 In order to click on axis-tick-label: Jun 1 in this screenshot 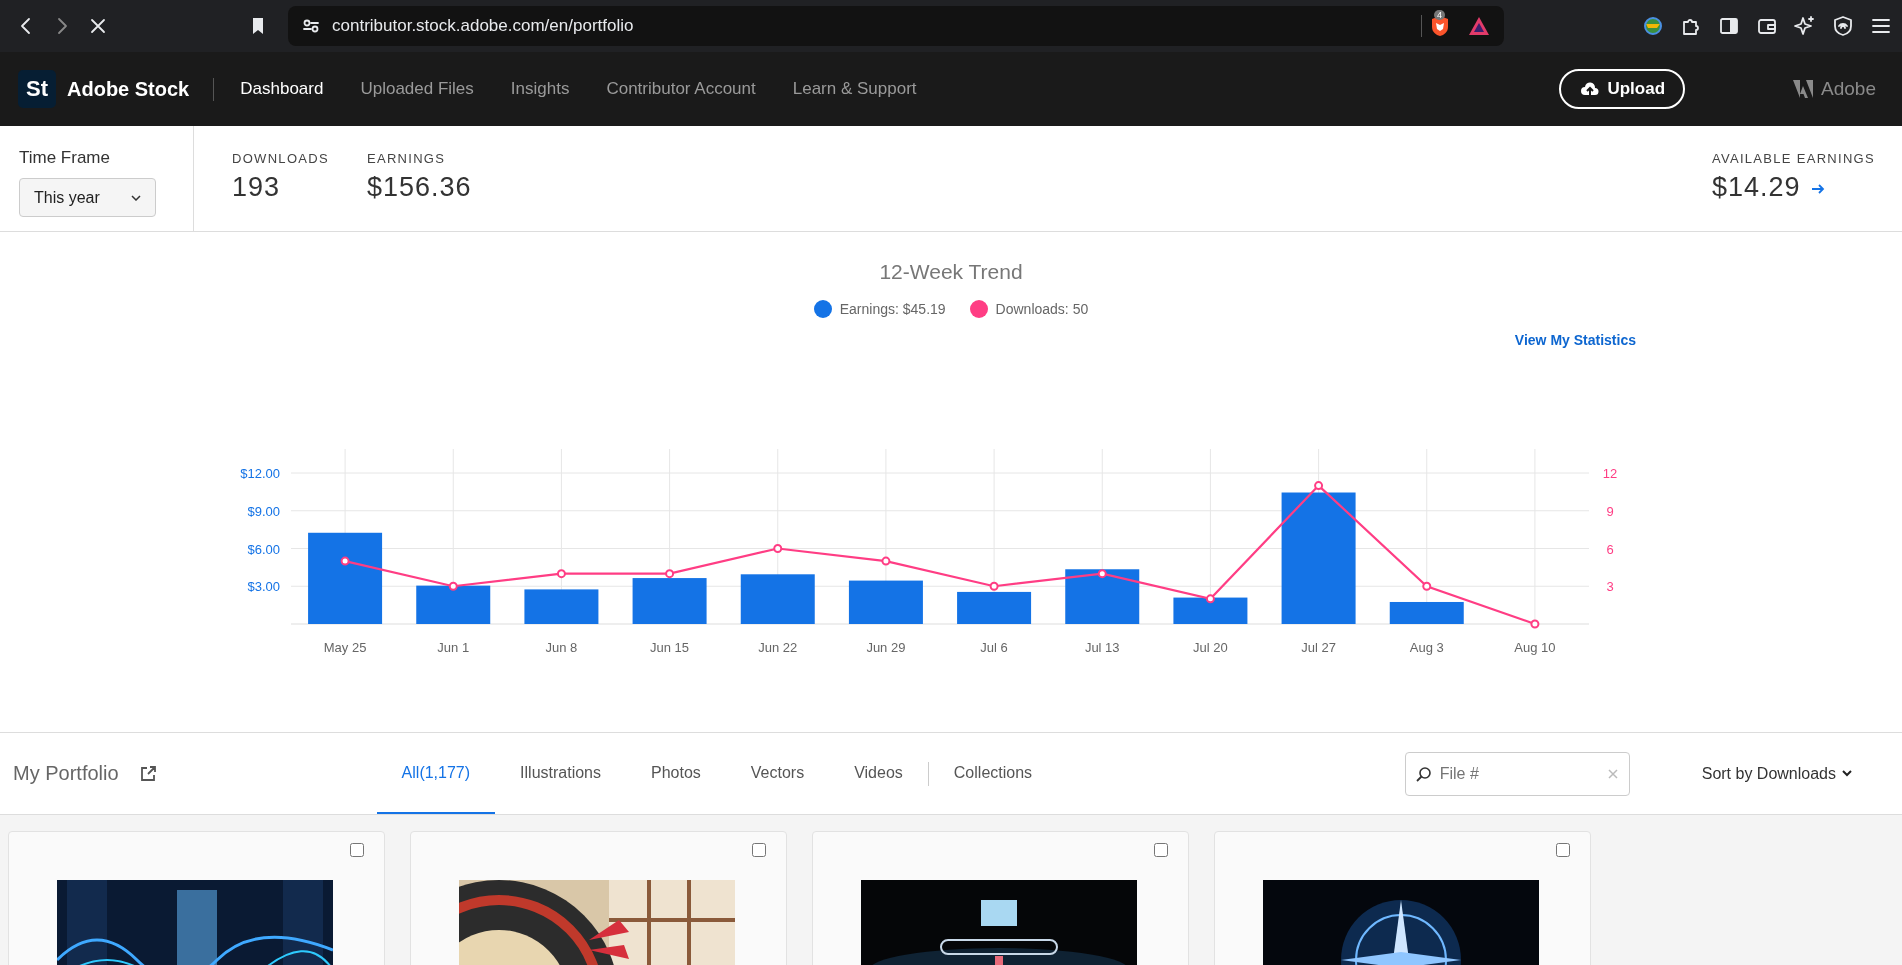, I will do `click(453, 647)`.